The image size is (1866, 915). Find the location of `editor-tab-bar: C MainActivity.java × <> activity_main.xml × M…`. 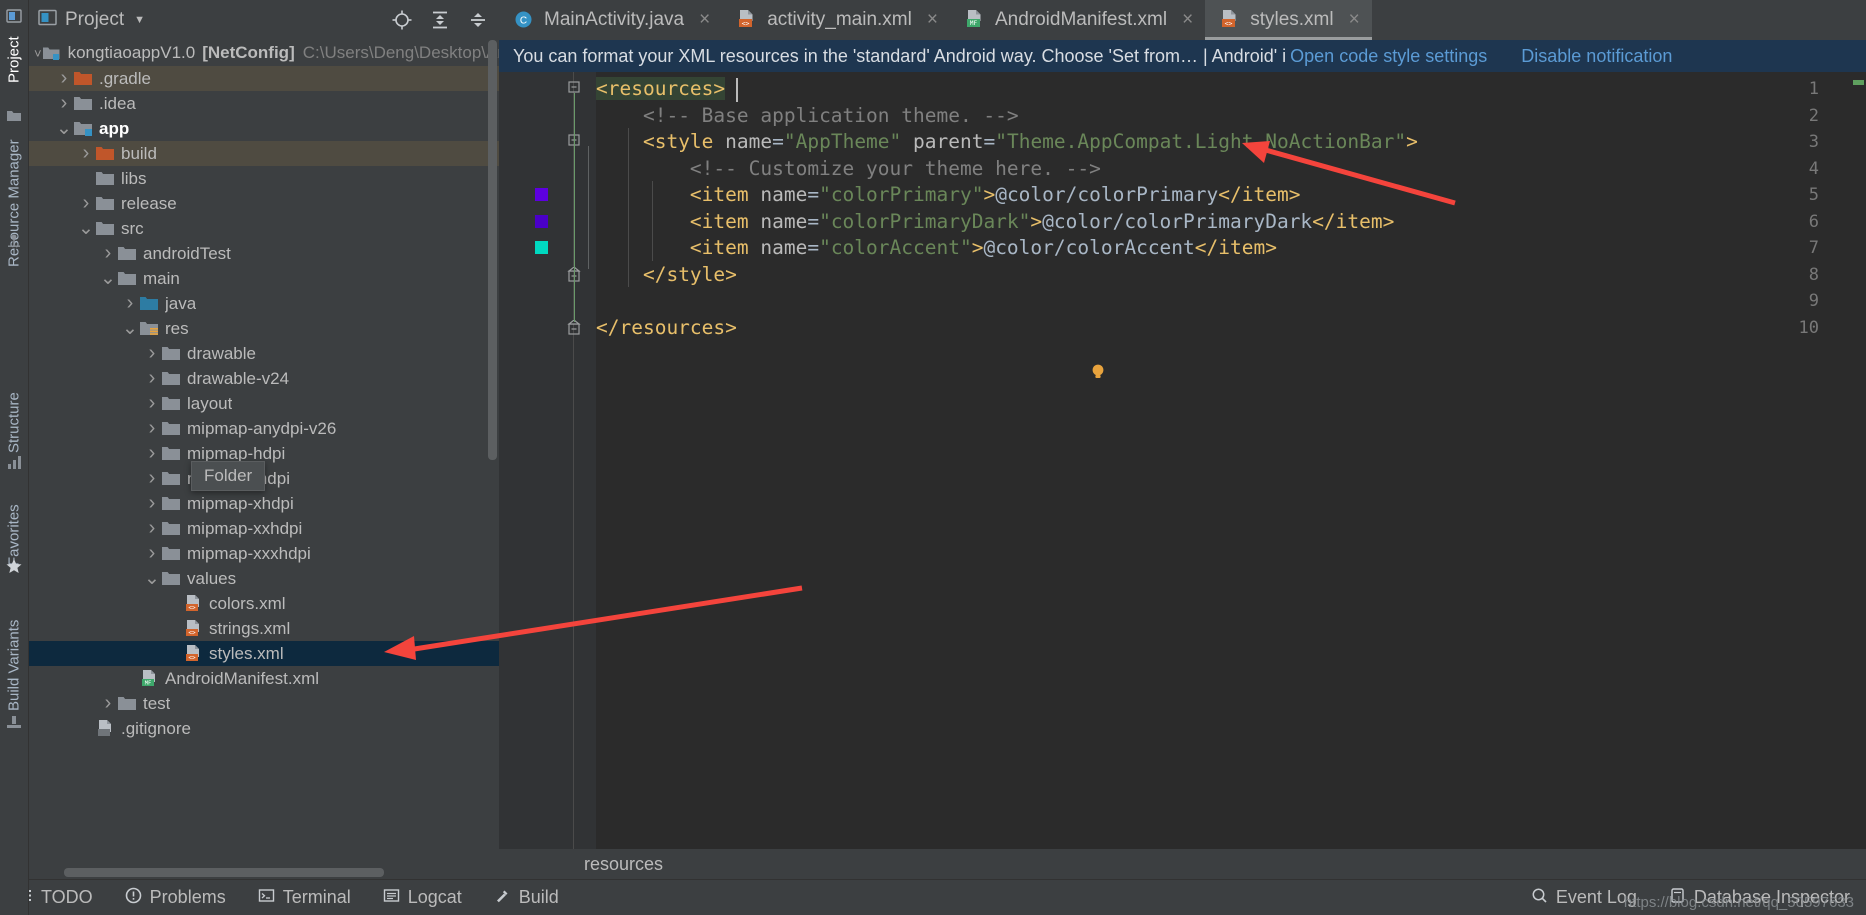

editor-tab-bar: C MainActivity.java × <> activity_main.xml × M… is located at coordinates (1182, 20).